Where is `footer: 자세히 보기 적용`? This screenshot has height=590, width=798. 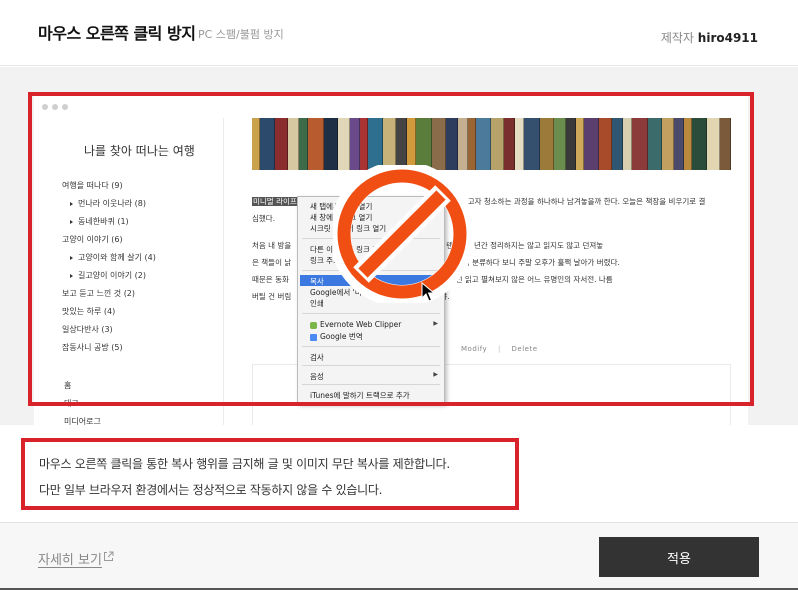 footer: 자세히 보기 적용 is located at coordinates (399, 556).